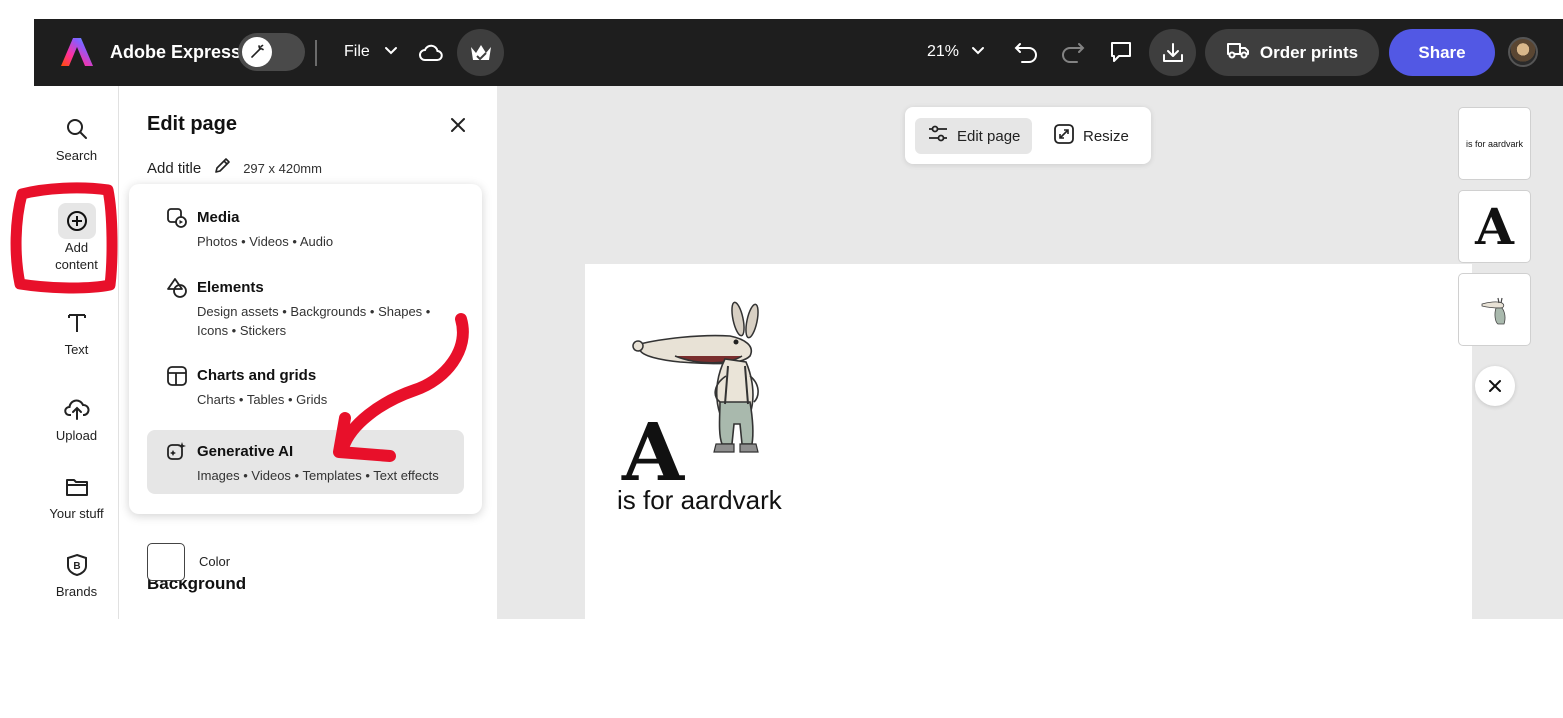  What do you see at coordinates (234, 168) in the screenshot?
I see `add-title-row: Add title 297 x 420mm` at bounding box center [234, 168].